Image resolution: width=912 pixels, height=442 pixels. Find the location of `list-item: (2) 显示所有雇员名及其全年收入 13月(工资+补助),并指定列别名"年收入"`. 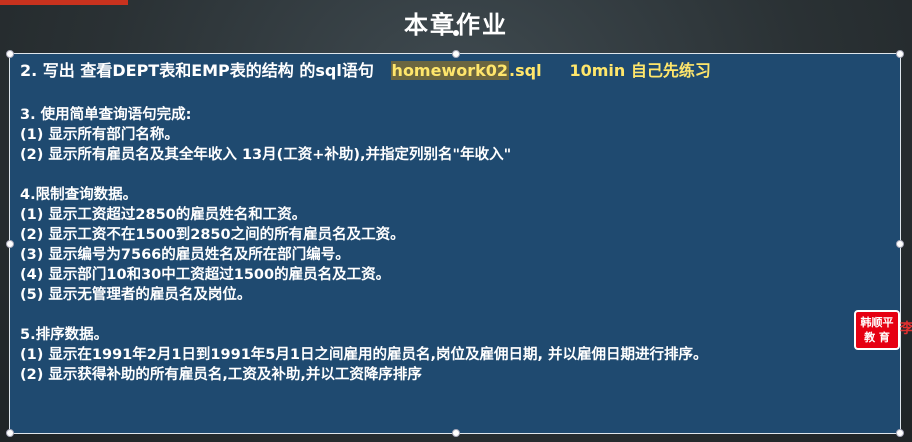

list-item: (2) 显示所有雇员名及其全年收入 13月(工资+补助),并指定列别名"年收入" is located at coordinates (266, 155).